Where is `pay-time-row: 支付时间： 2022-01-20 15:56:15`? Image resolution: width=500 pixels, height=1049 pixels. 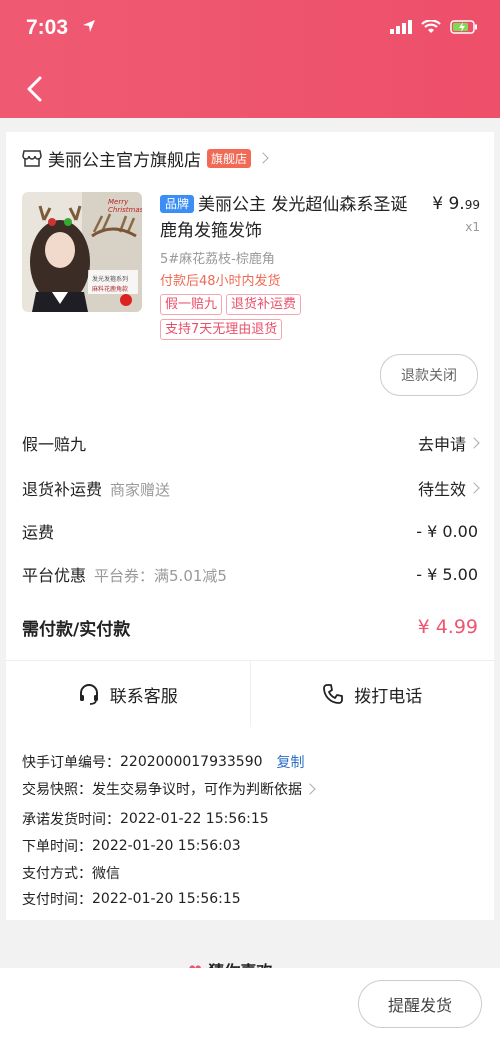
pay-time-row: 支付时间： 2022-01-20 15:56:15 is located at coordinates (131, 899).